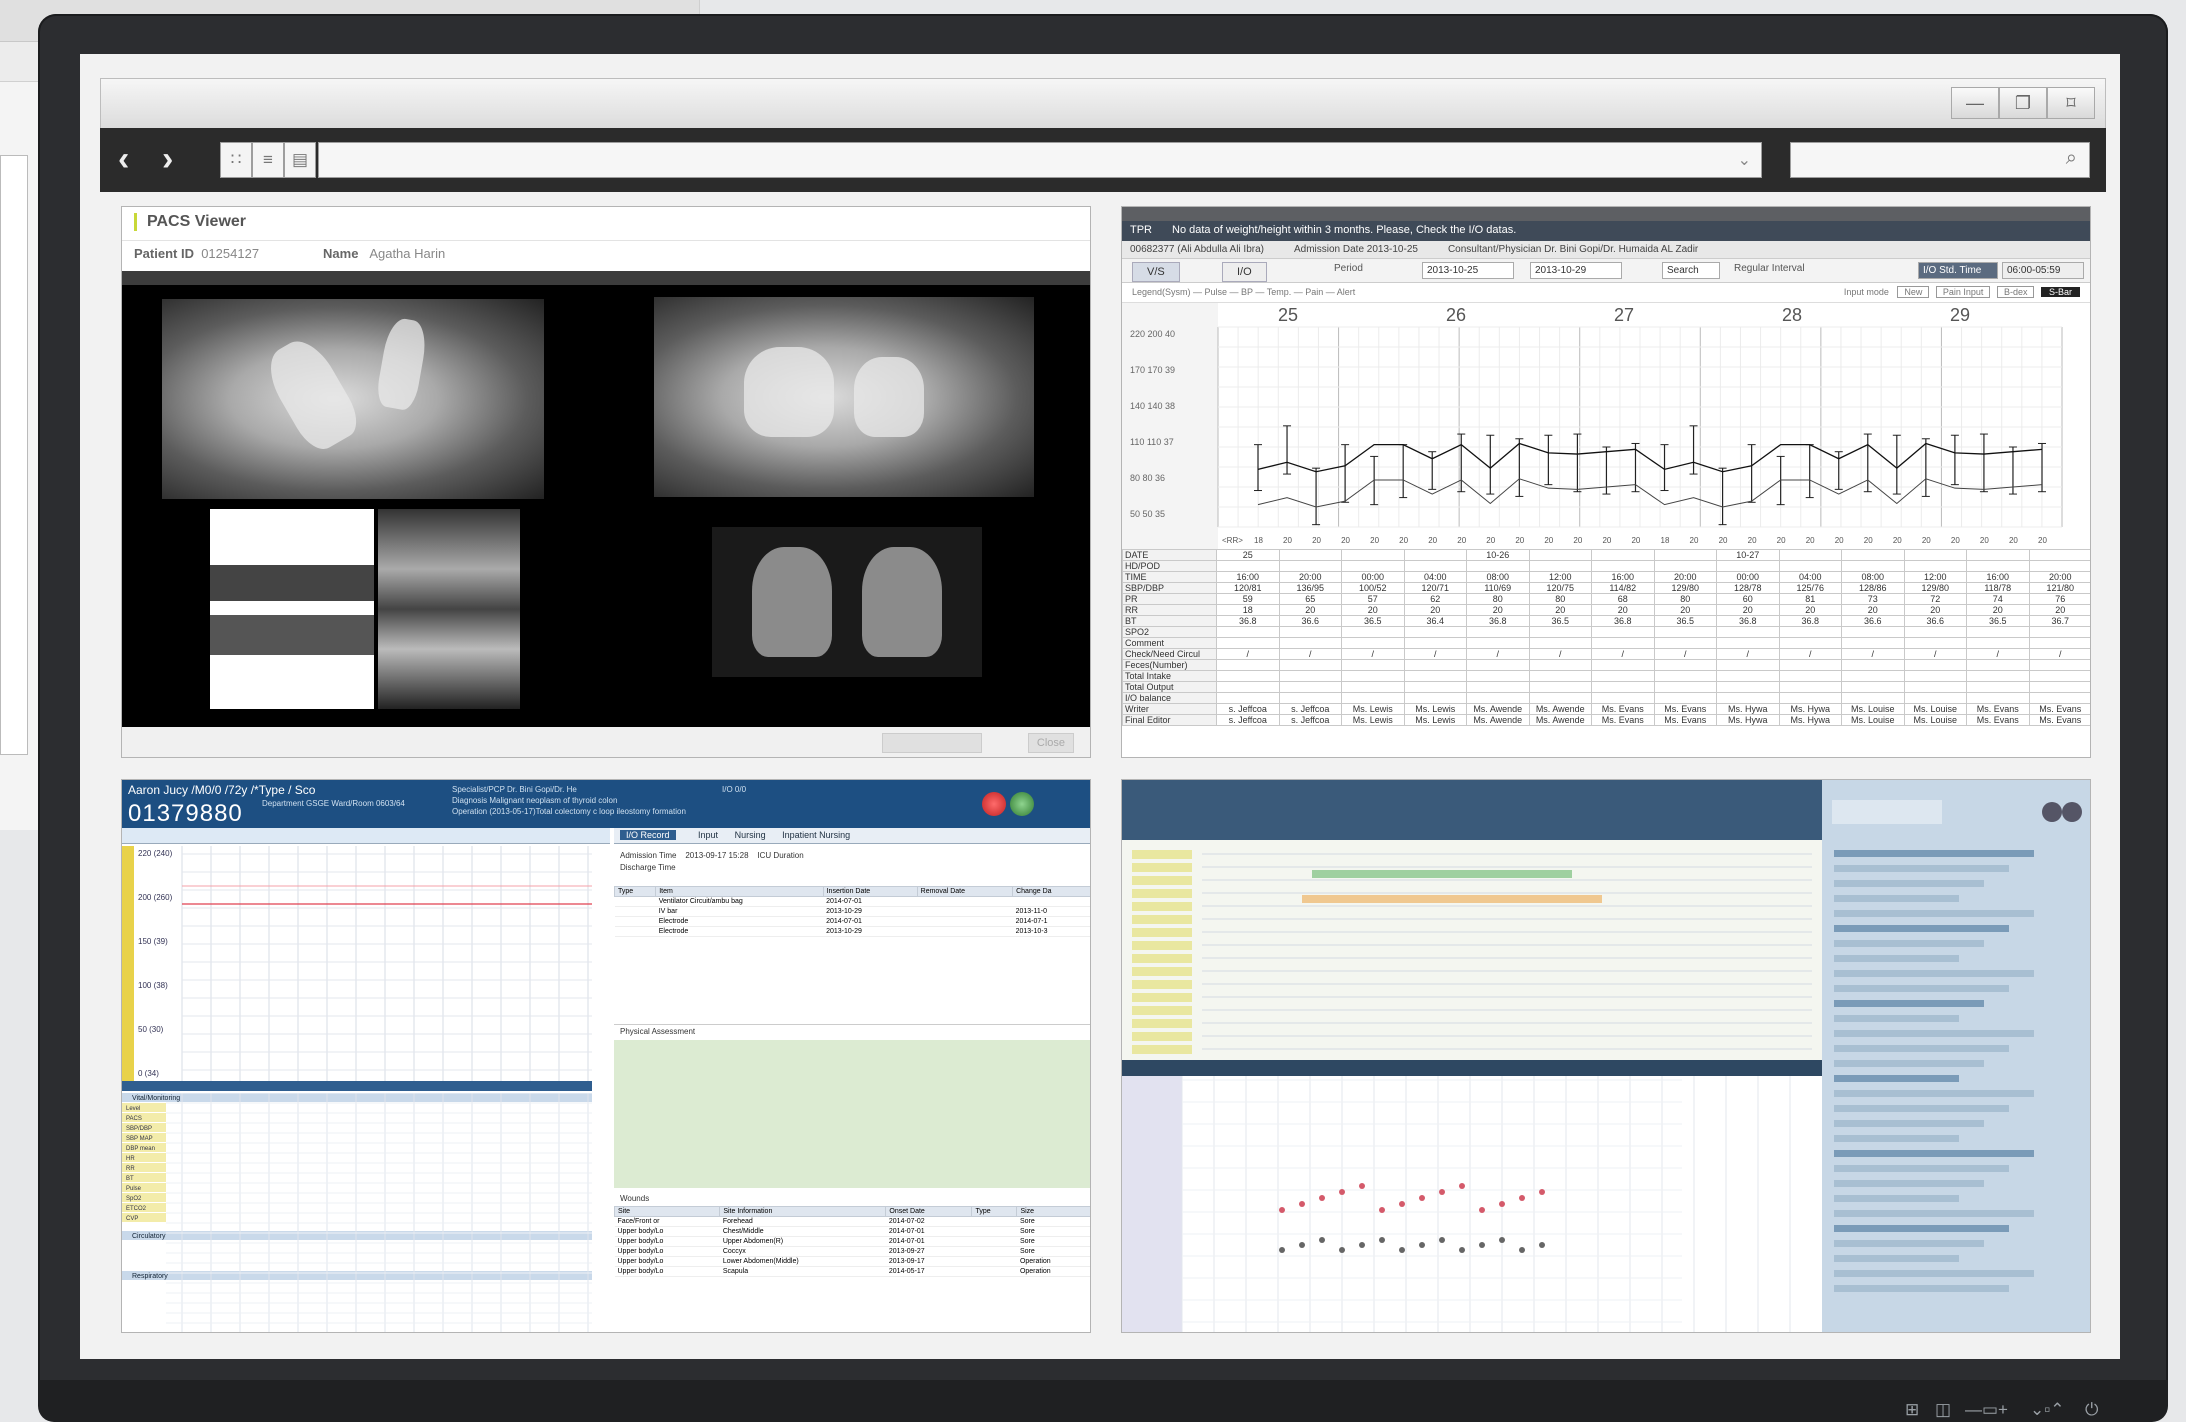 Image resolution: width=2186 pixels, height=1422 pixels. Describe the element at coordinates (1748, 588) in the screenshot. I see `tpr-cell: 128/78` at that location.